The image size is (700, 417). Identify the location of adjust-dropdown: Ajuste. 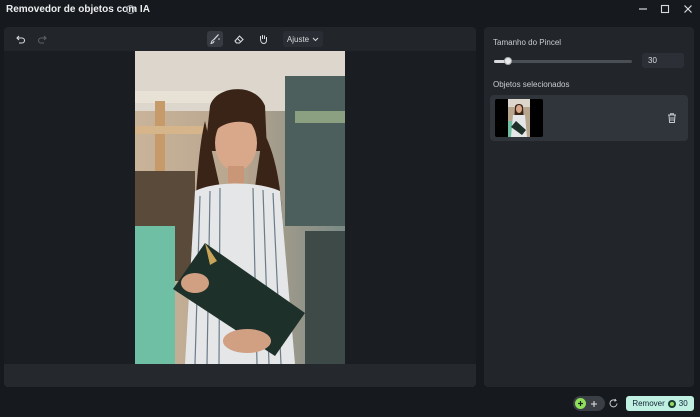
(303, 39).